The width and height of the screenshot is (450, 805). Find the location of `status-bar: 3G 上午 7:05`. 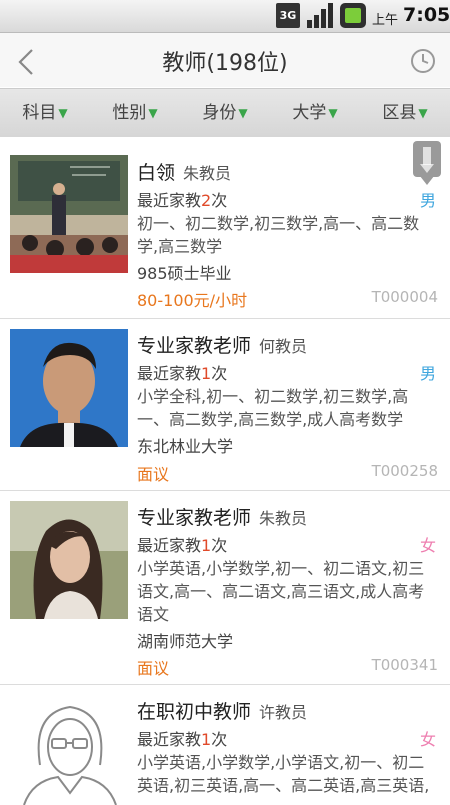

status-bar: 3G 上午 7:05 is located at coordinates (225, 16).